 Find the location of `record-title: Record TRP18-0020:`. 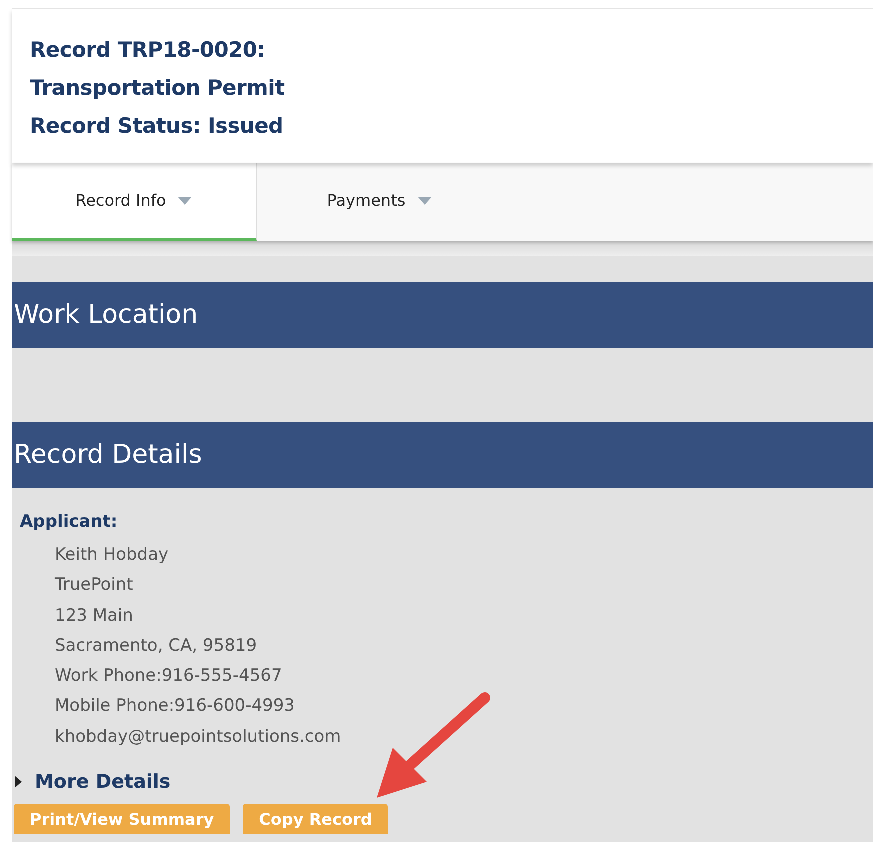

record-title: Record TRP18-0020: is located at coordinates (148, 50).